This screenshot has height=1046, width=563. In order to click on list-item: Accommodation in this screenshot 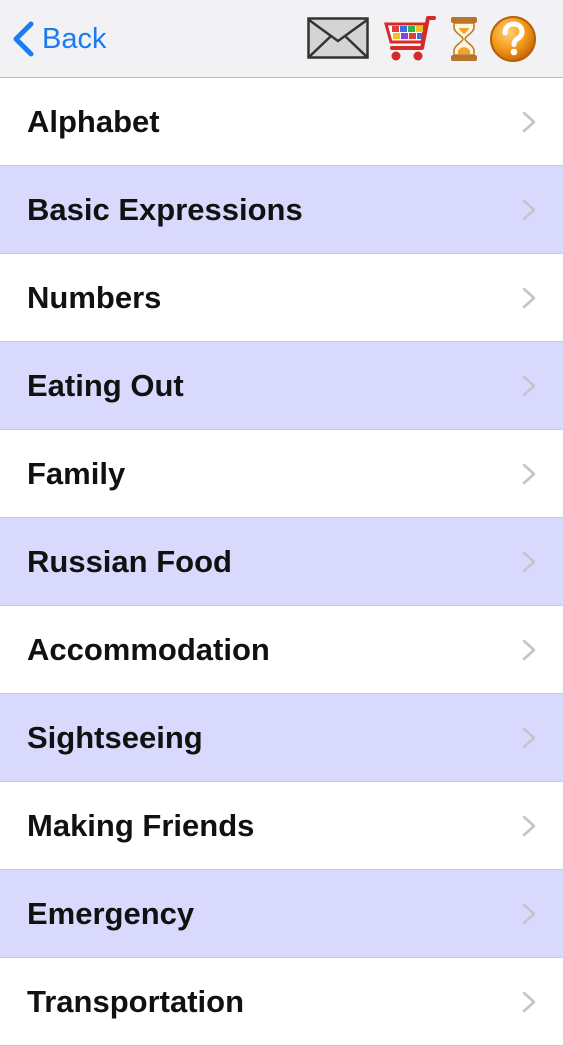, I will do `click(281, 650)`.